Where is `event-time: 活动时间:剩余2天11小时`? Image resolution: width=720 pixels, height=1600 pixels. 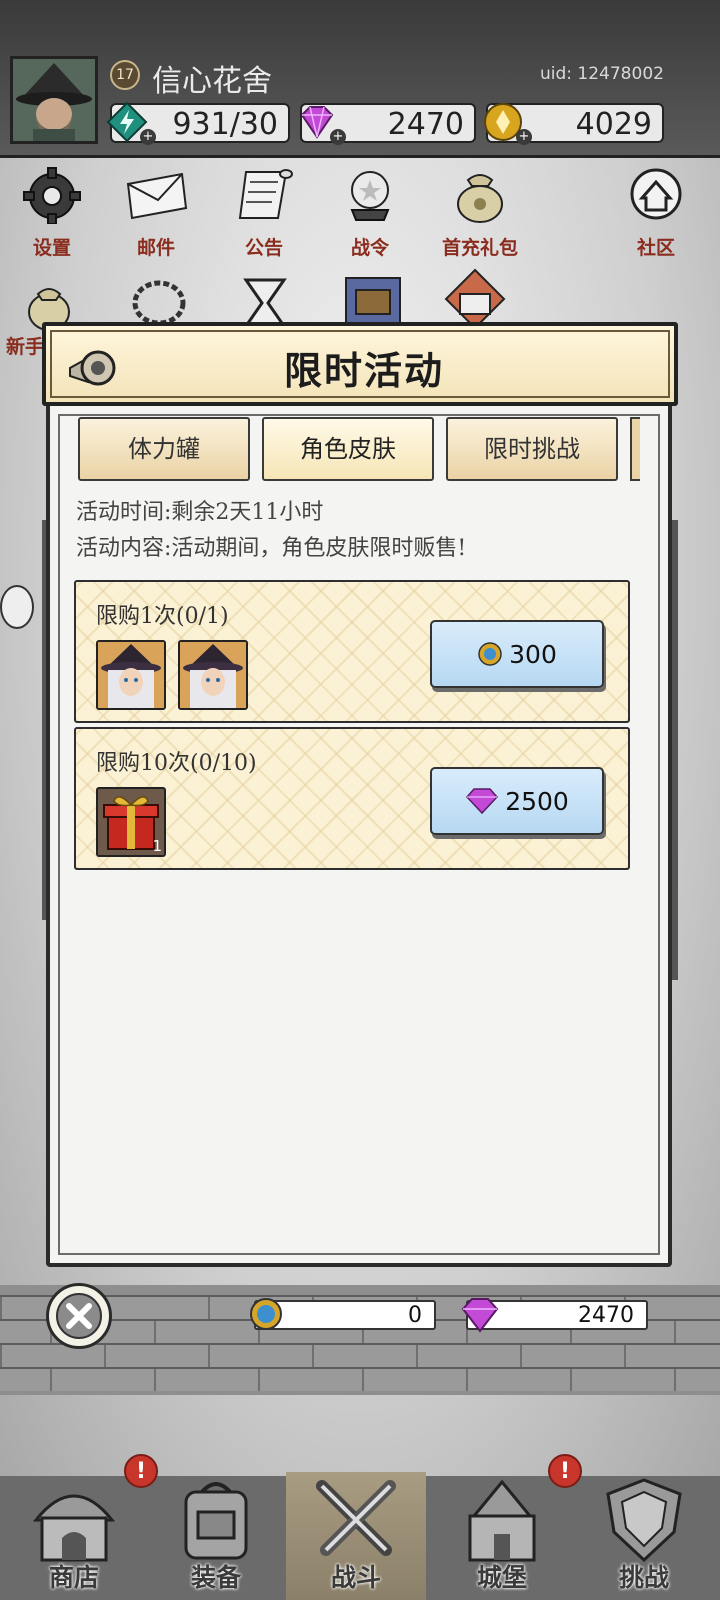
event-time: 活动时间:剩余2天11小时 is located at coordinates (200, 512).